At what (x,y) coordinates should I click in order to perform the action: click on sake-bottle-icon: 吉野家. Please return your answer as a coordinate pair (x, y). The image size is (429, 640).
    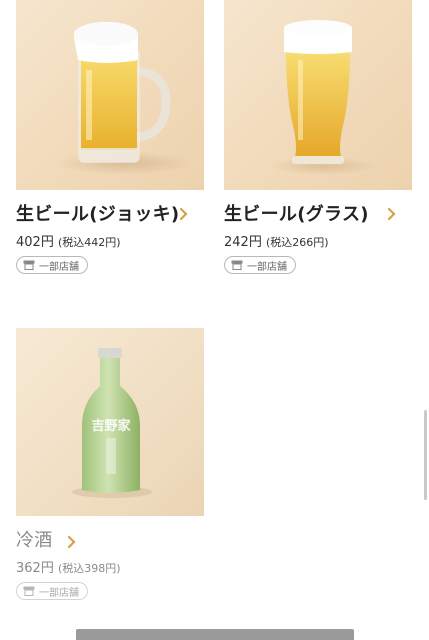
    Looking at the image, I should click on (112, 423).